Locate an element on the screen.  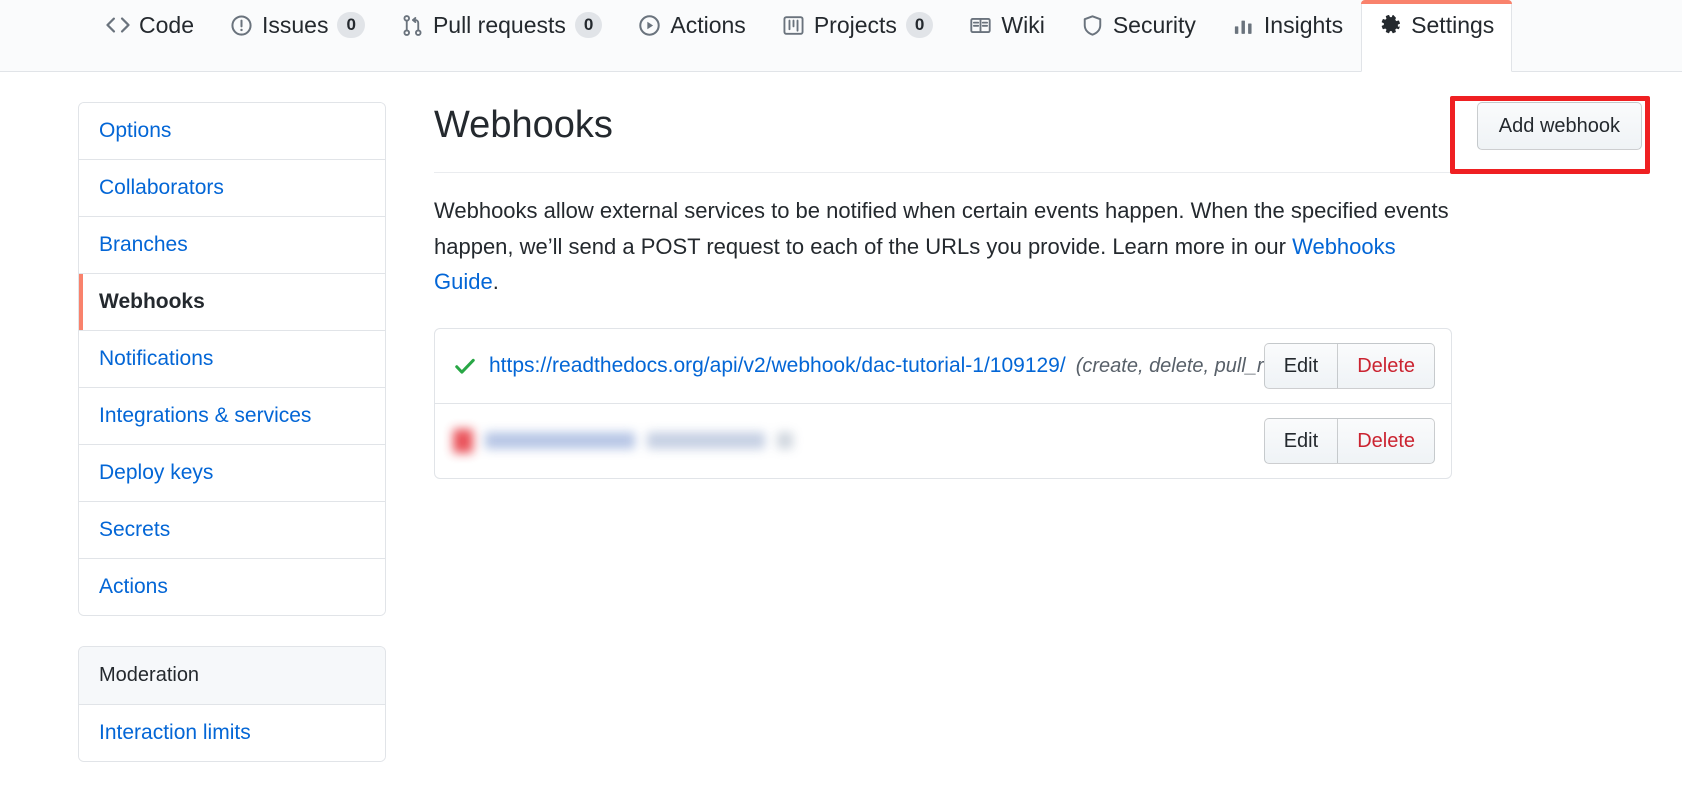
nav-tab-issues: Issues 0 is located at coordinates (297, 35).